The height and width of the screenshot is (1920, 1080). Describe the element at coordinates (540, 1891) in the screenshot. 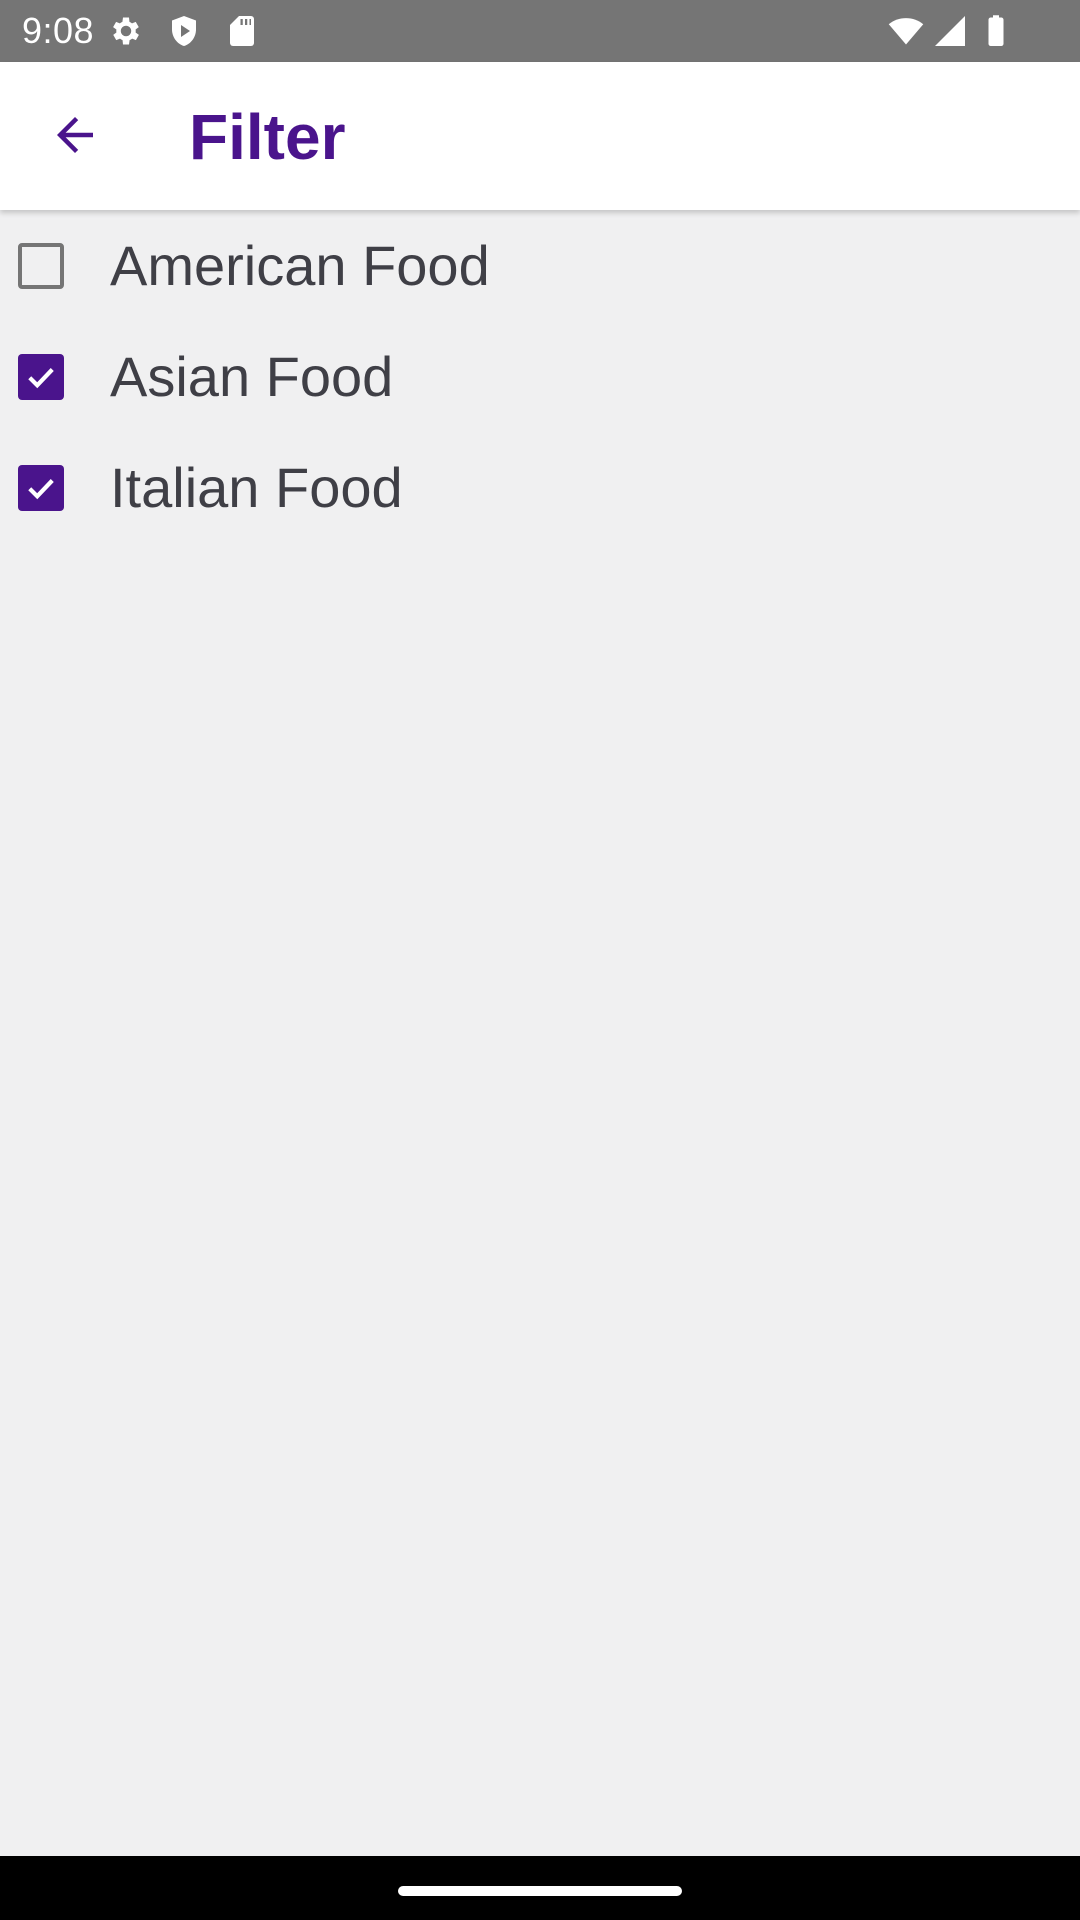

I see `home-gesture-handle` at that location.